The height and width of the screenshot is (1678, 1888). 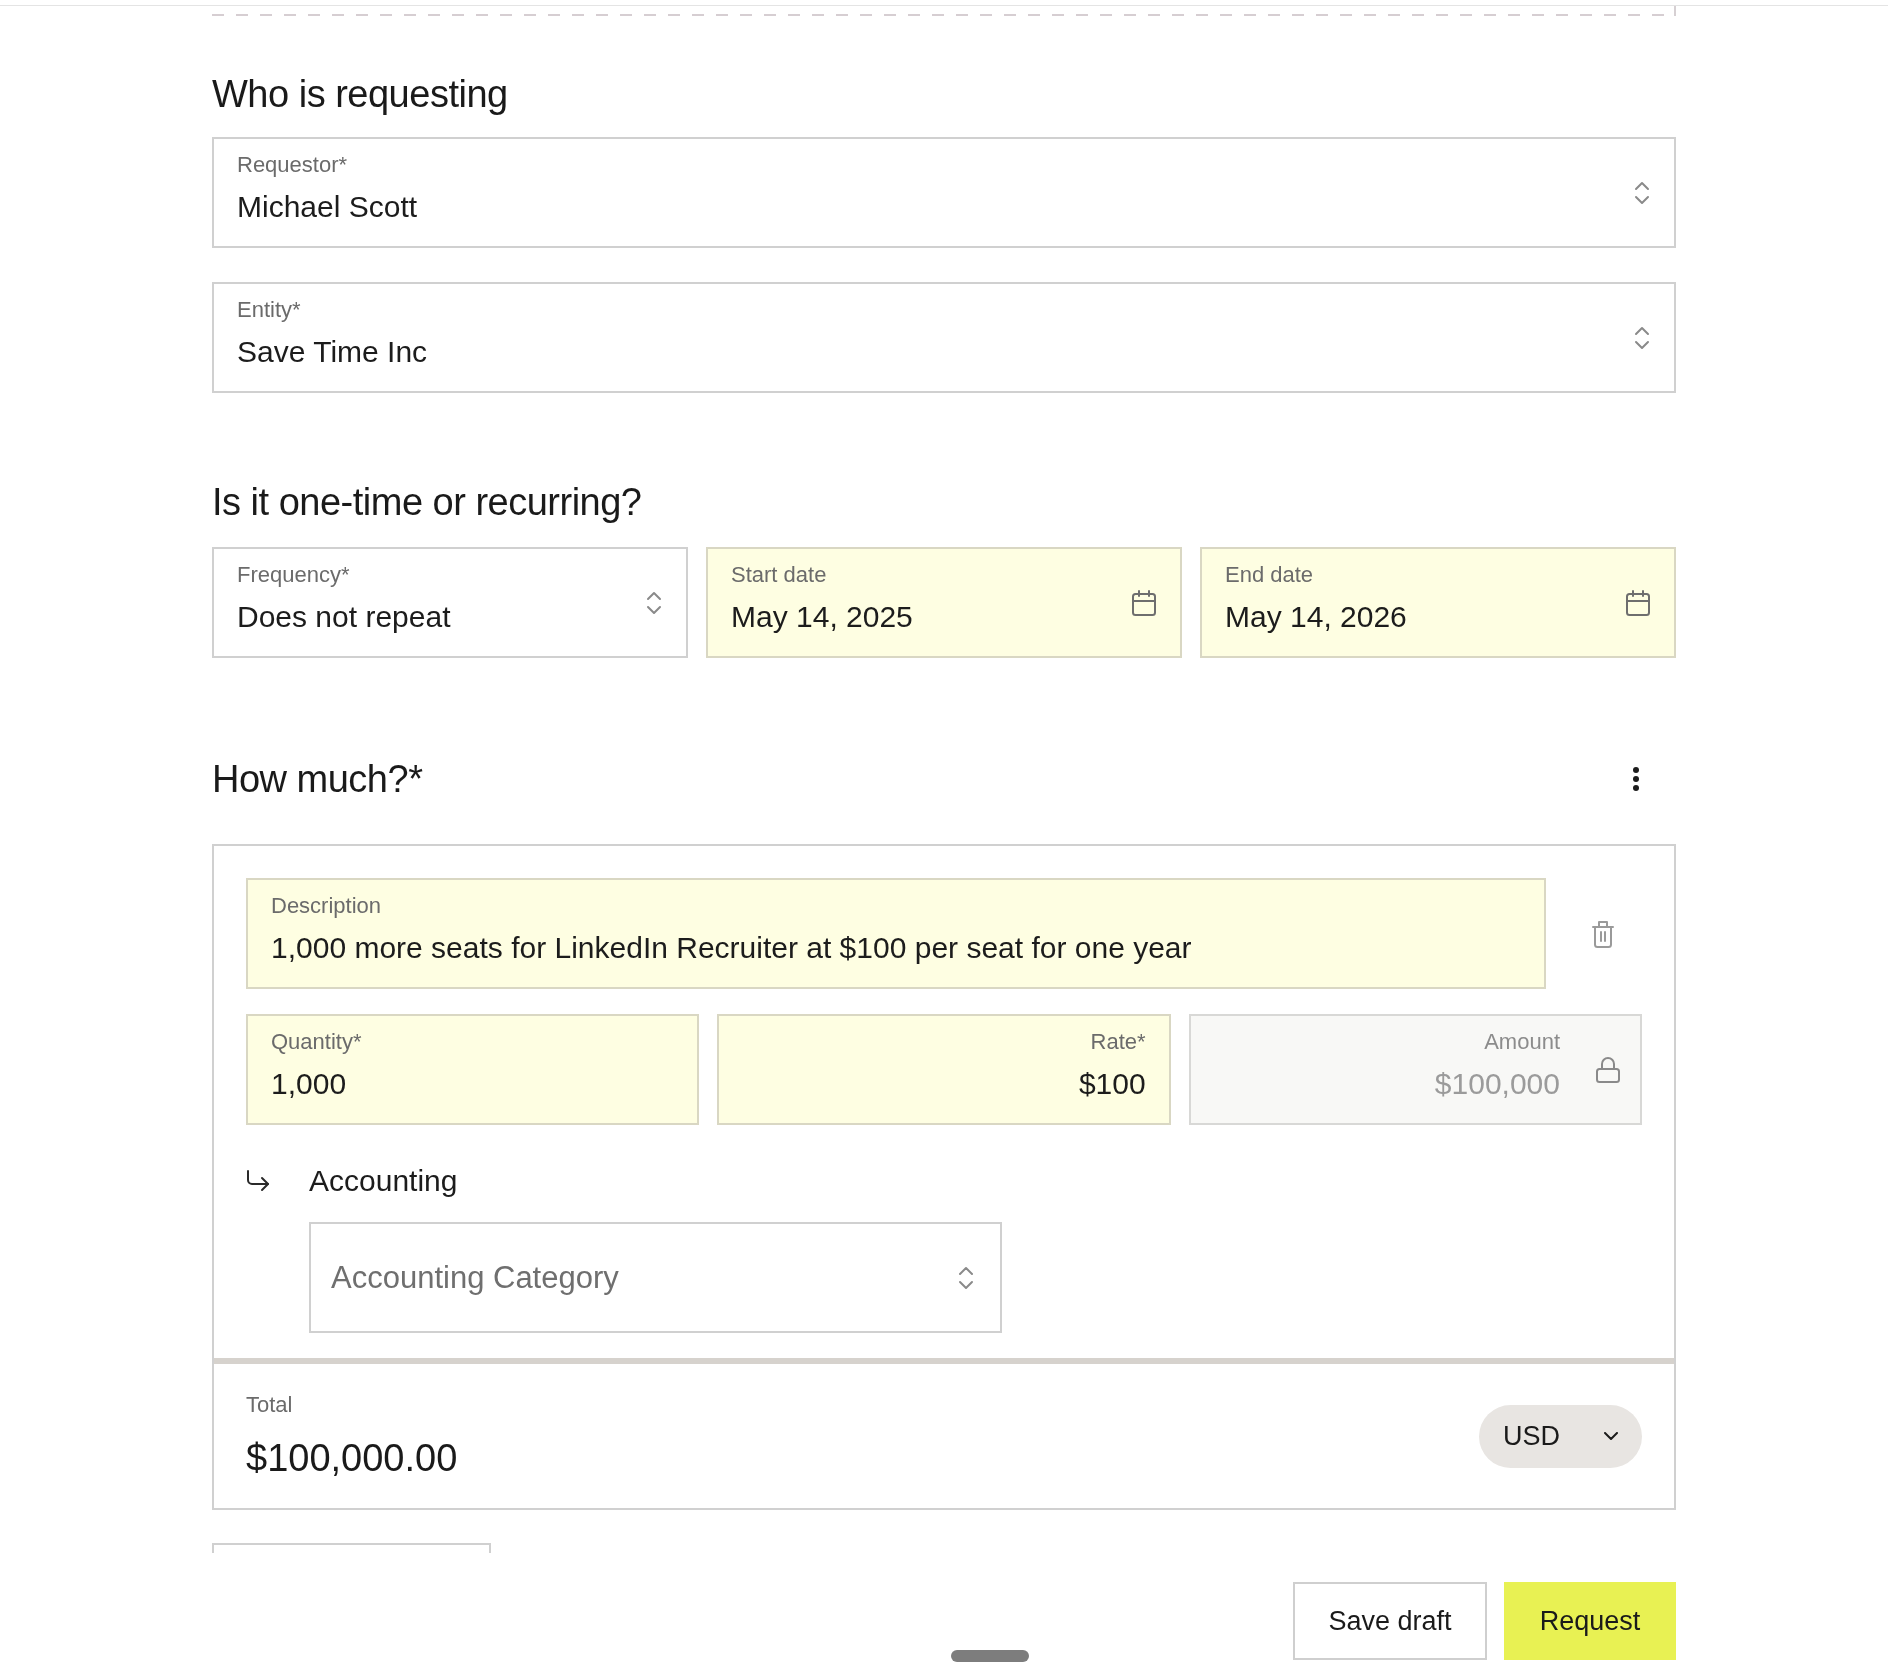 I want to click on field-value: Does not repeat, so click(x=344, y=617).